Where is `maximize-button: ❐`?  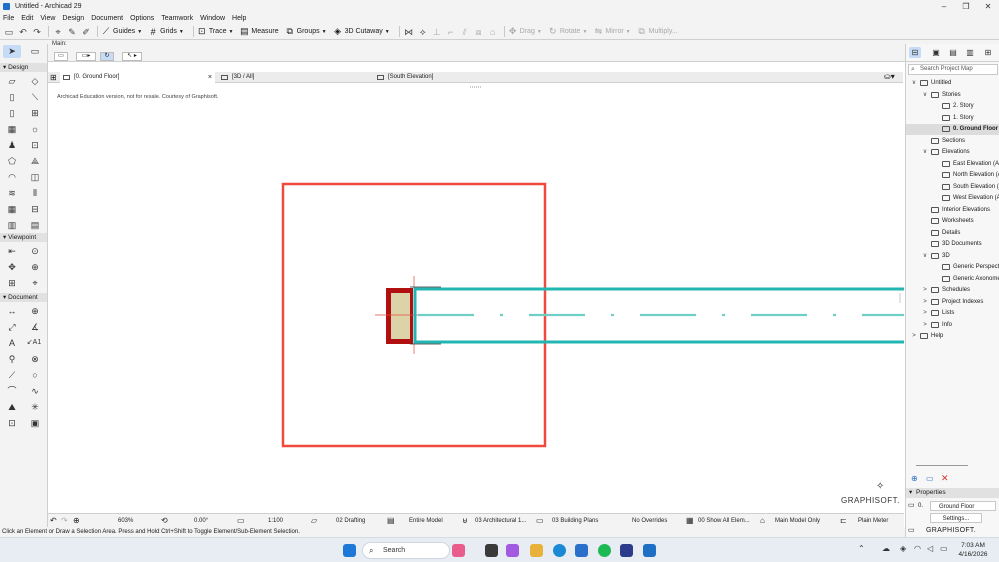 maximize-button: ❐ is located at coordinates (966, 6).